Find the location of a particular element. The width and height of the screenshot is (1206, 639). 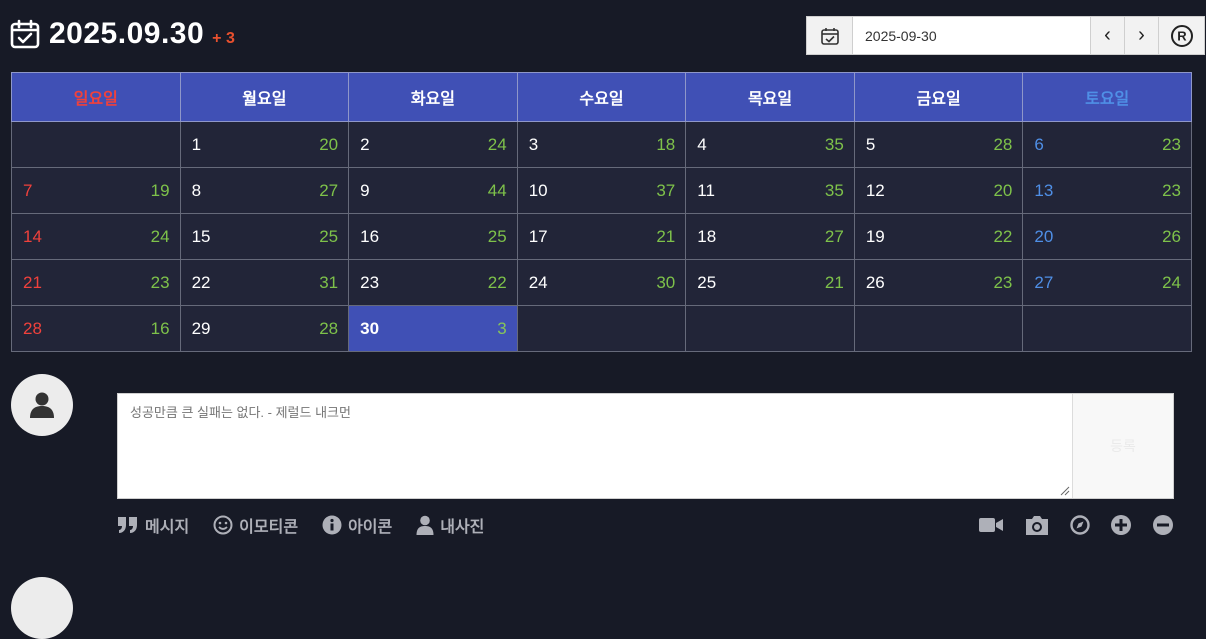

weekday-header: 일요일 월요일 화요일 수요일 목요일 금요일 토요일 is located at coordinates (601, 97).